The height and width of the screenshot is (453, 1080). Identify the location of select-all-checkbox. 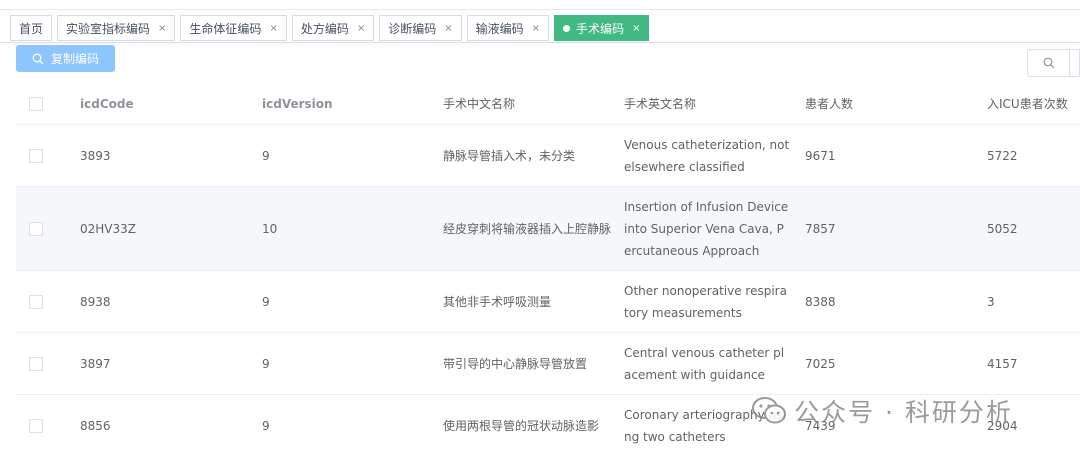
(36, 104).